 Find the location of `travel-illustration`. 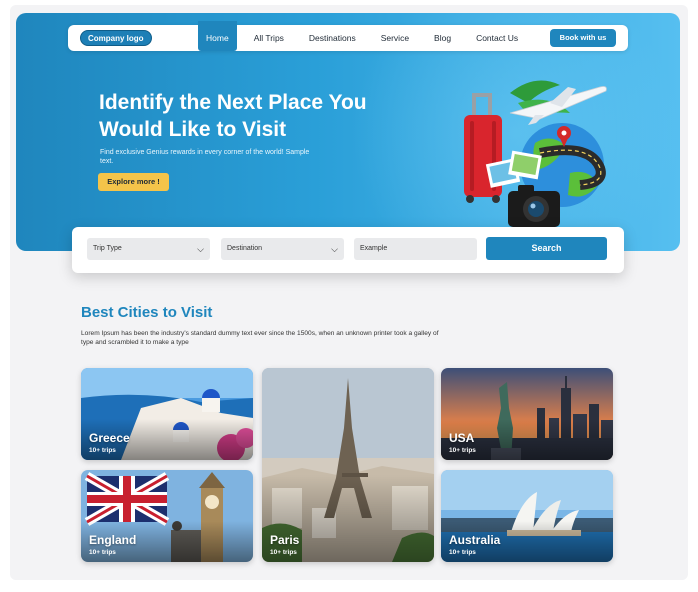

travel-illustration is located at coordinates (535, 153).